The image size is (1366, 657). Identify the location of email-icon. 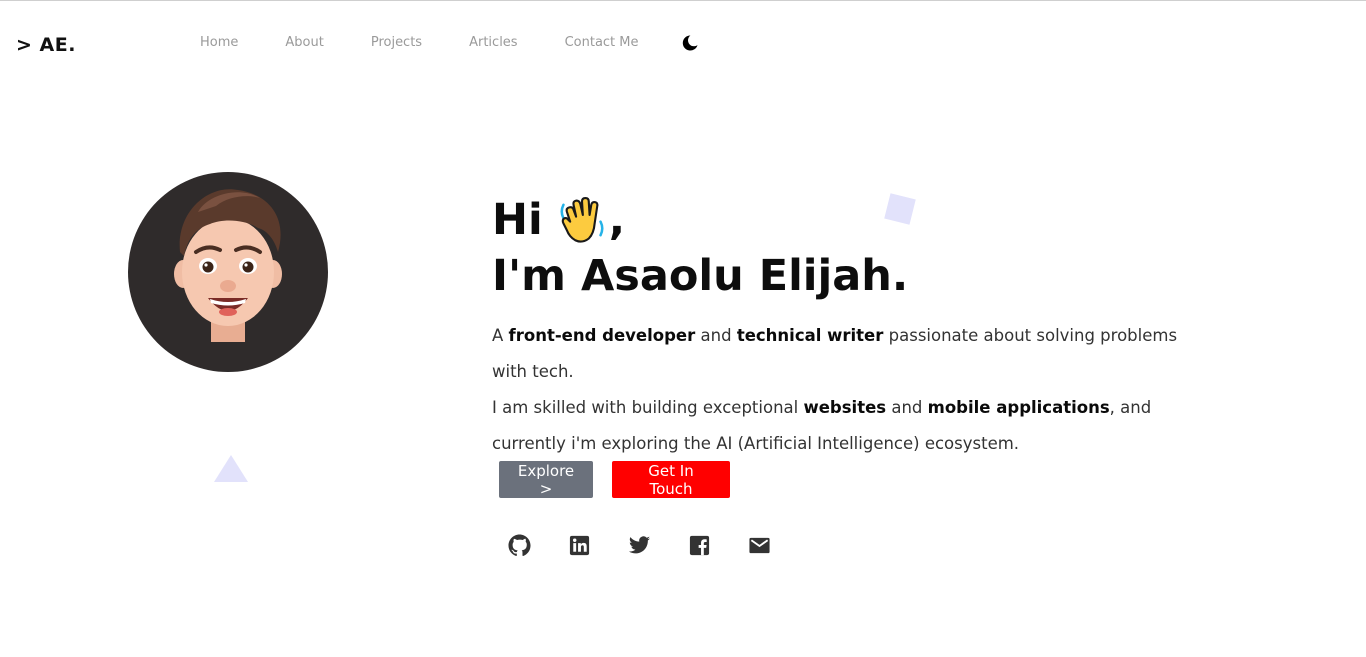
(759, 545).